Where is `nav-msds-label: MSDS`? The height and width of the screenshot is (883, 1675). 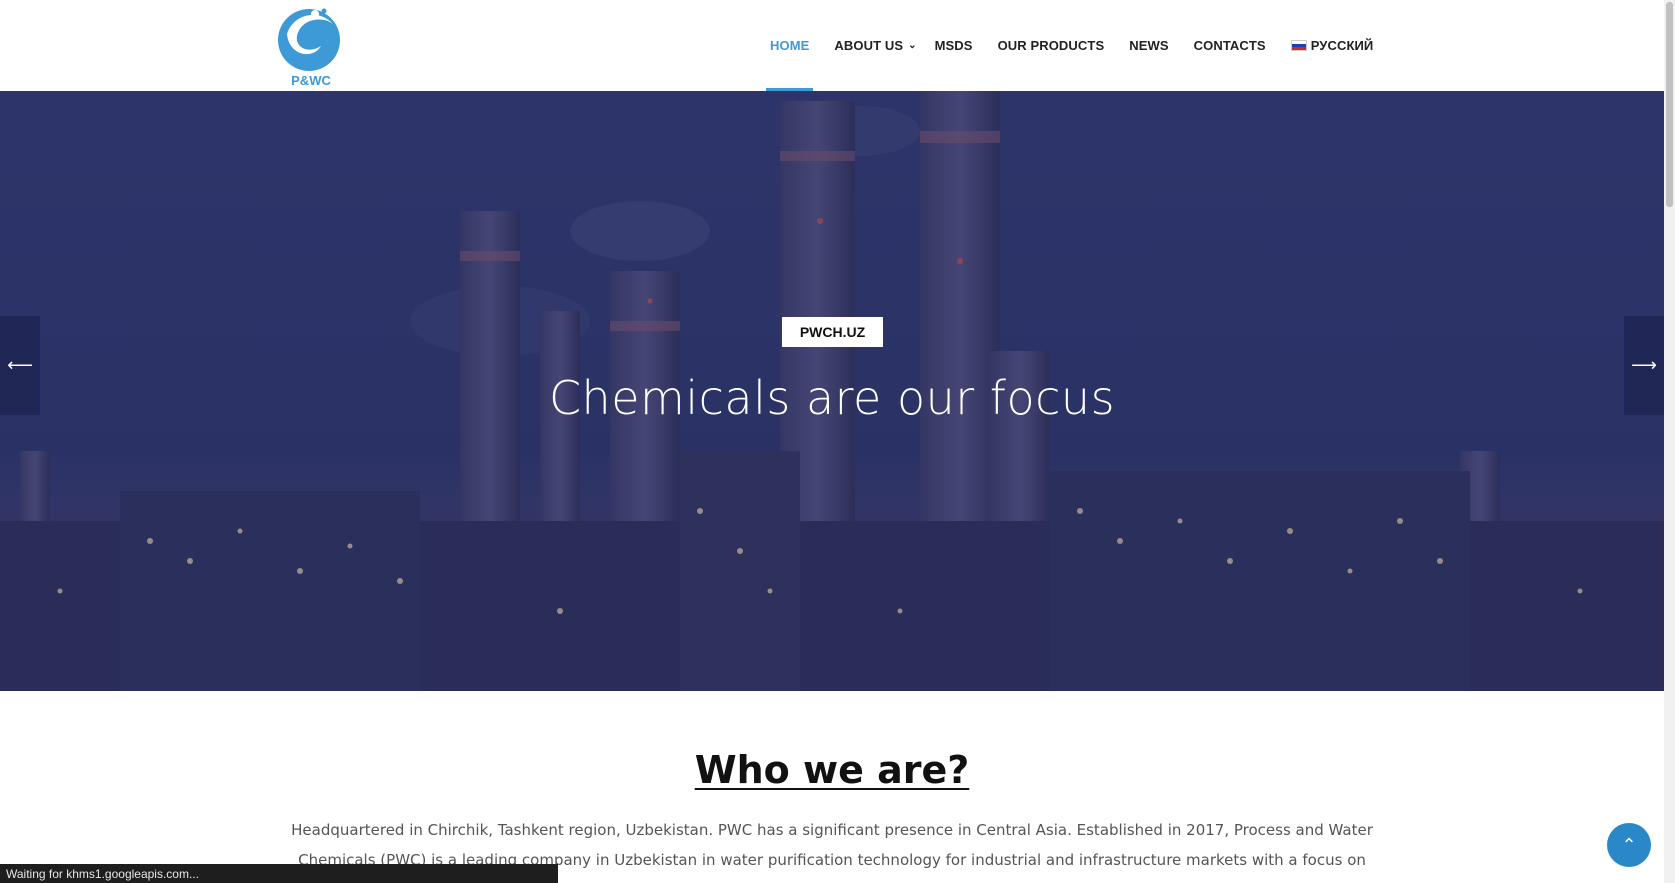
nav-msds-label: MSDS is located at coordinates (953, 45).